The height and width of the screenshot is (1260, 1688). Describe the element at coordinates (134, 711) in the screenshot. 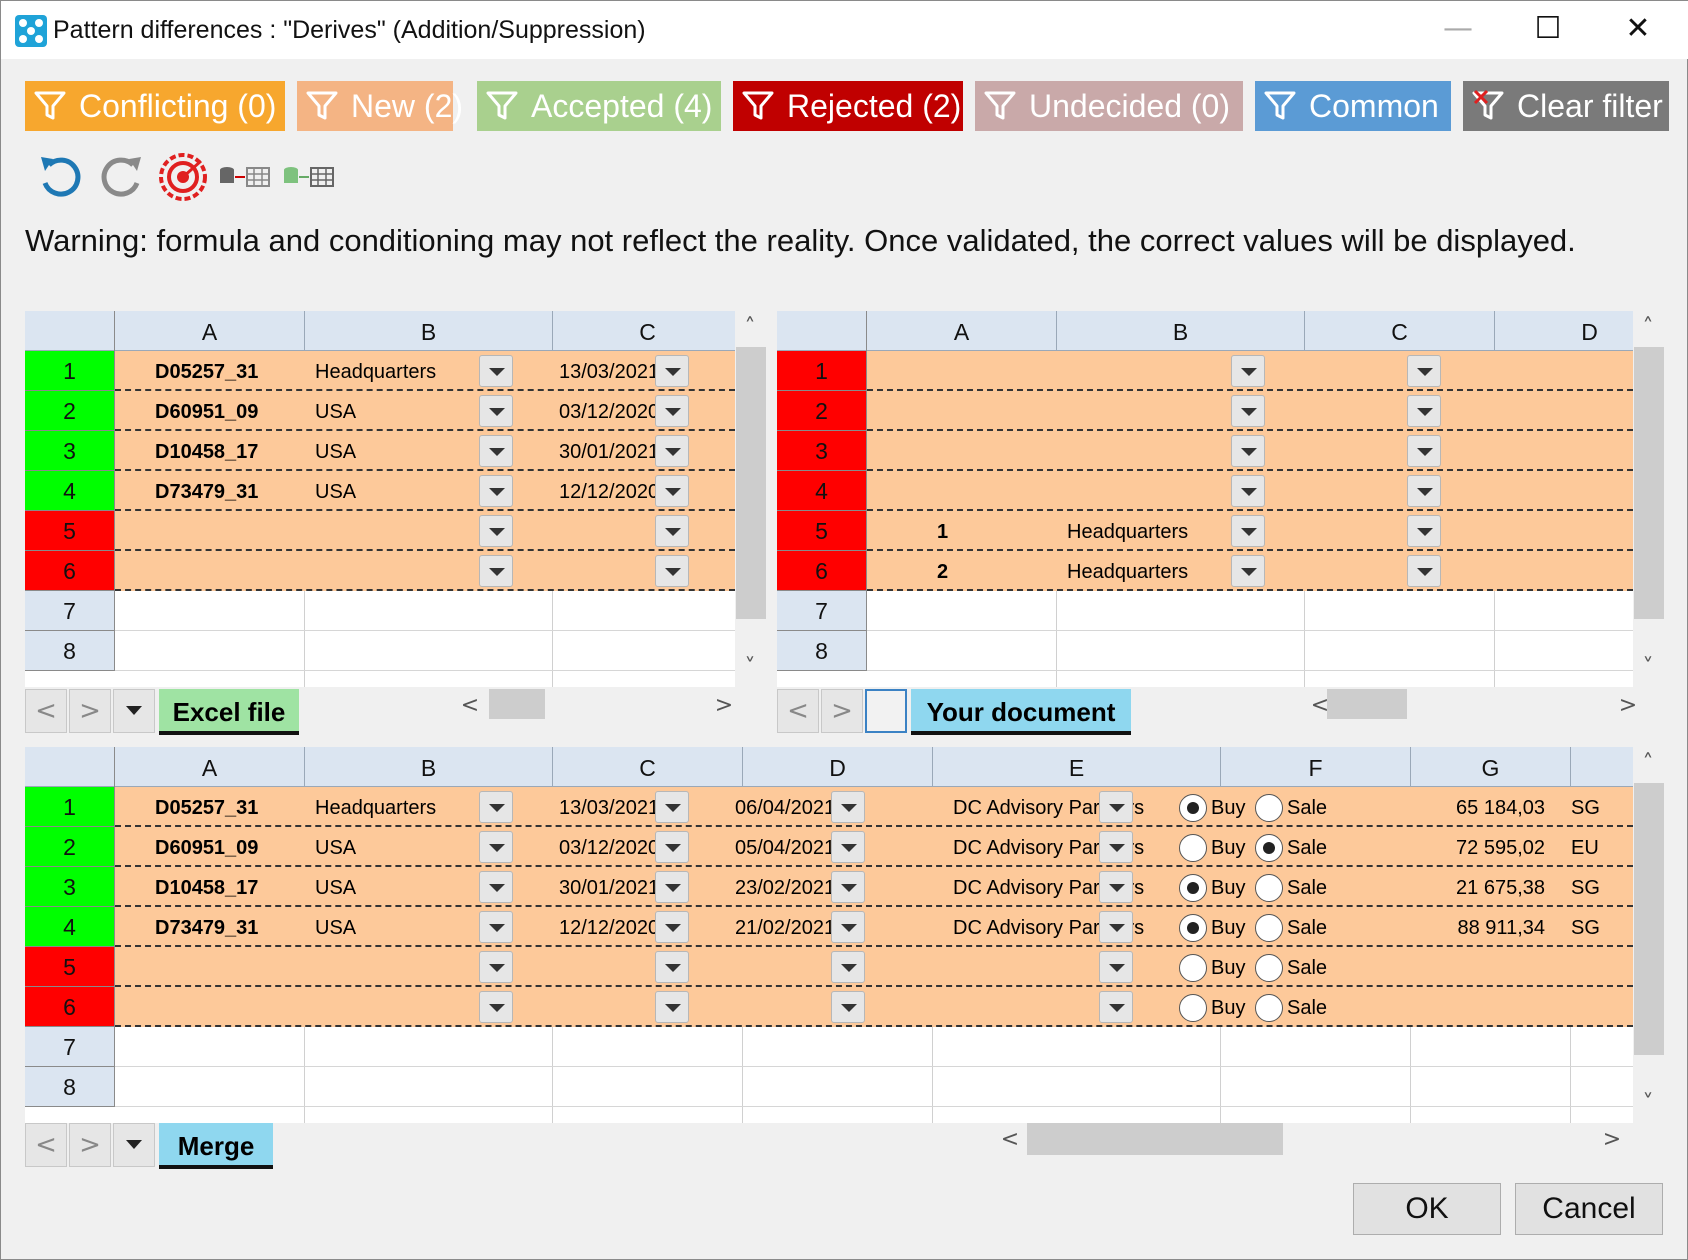

I see `sheet-list-dropdown` at that location.